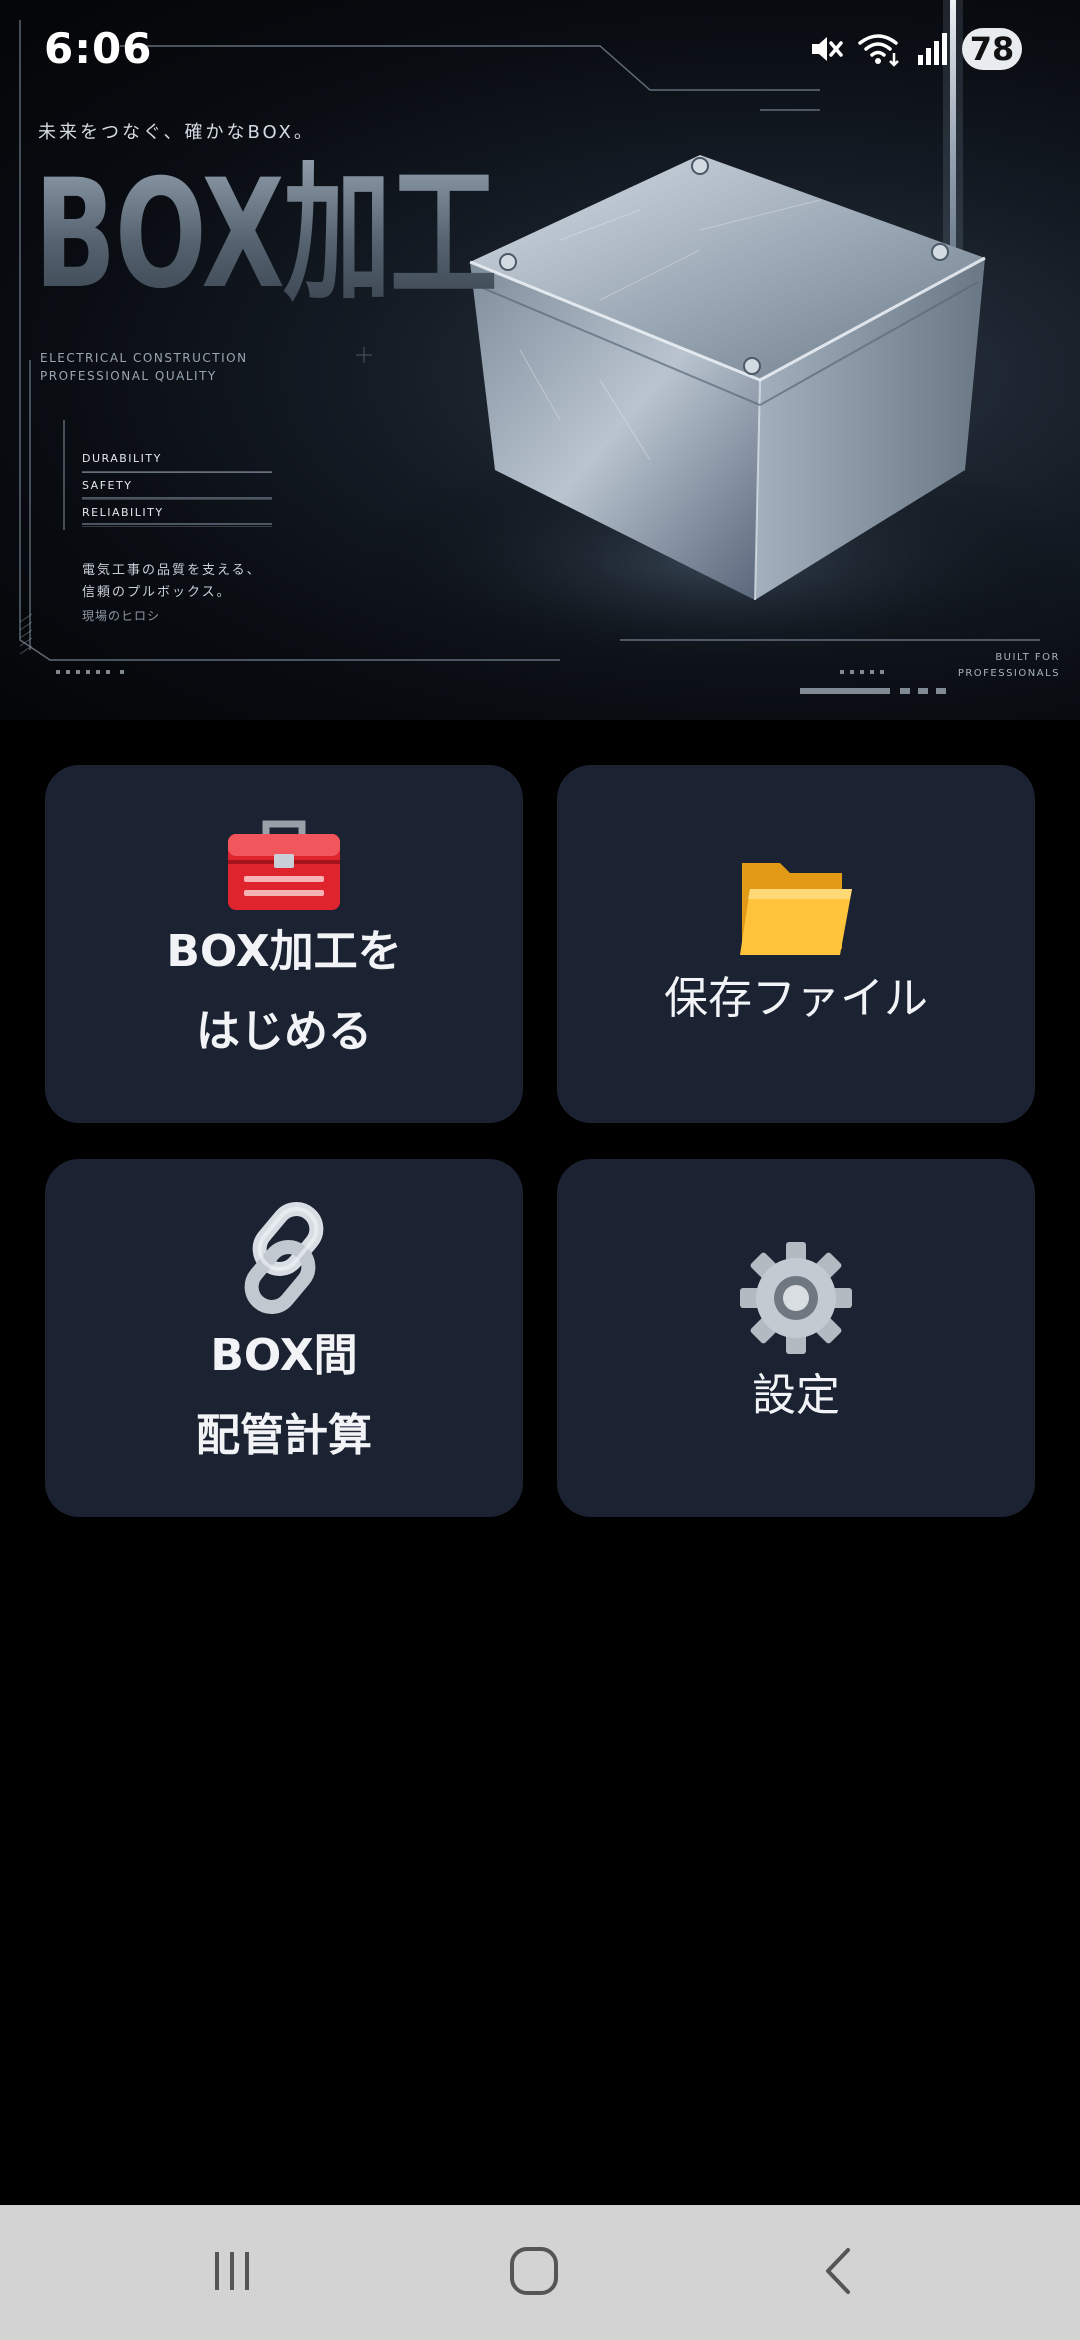 This screenshot has width=1080, height=2340. I want to click on mute-icon, so click(826, 49).